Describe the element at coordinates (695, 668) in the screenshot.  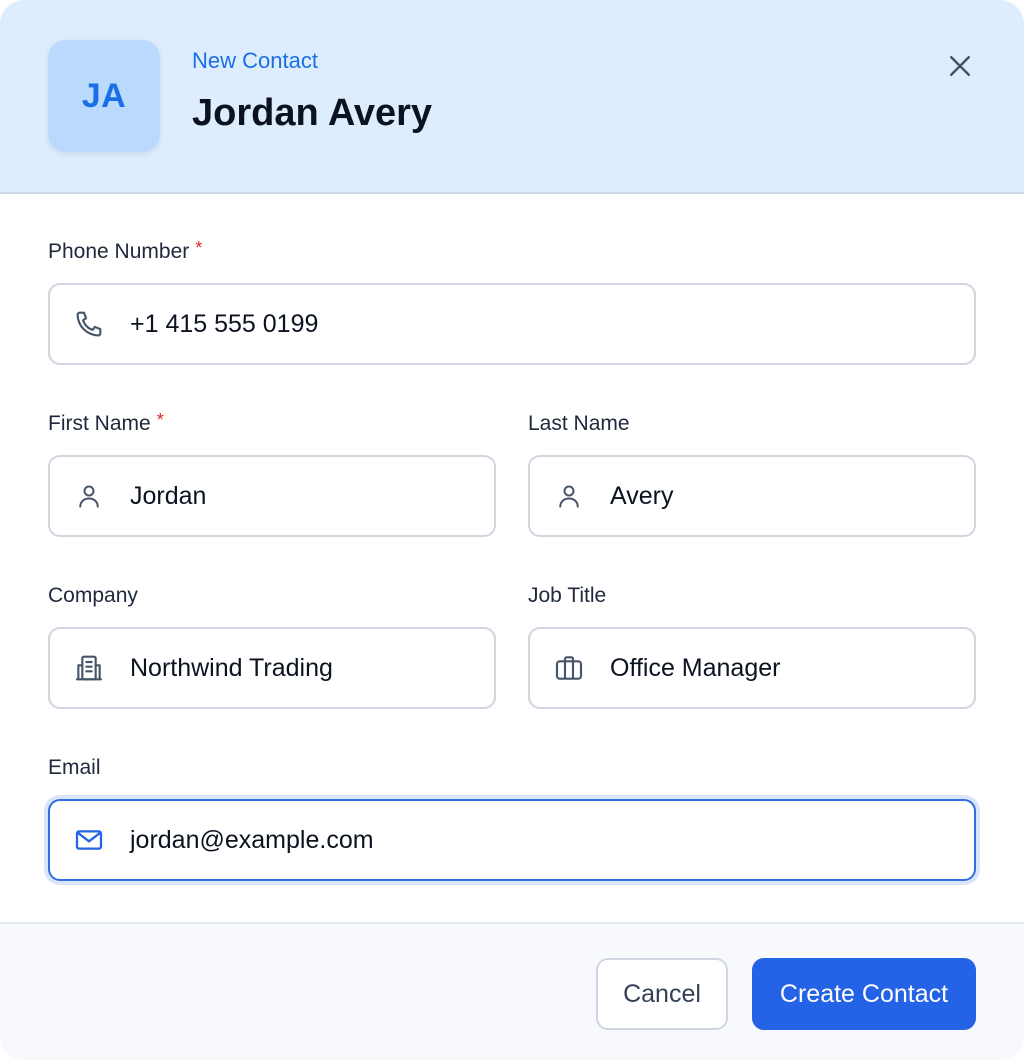
I see `job-title-input: Office Manager` at that location.